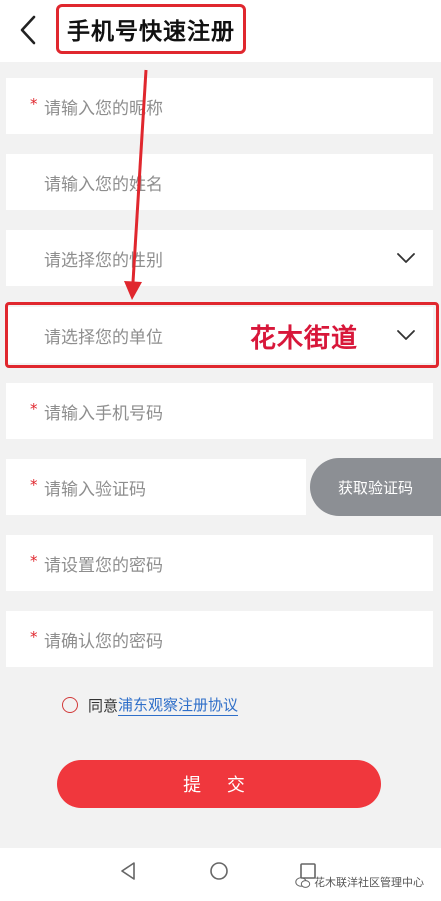  I want to click on unit-annotation: 花木街道, so click(304, 339).